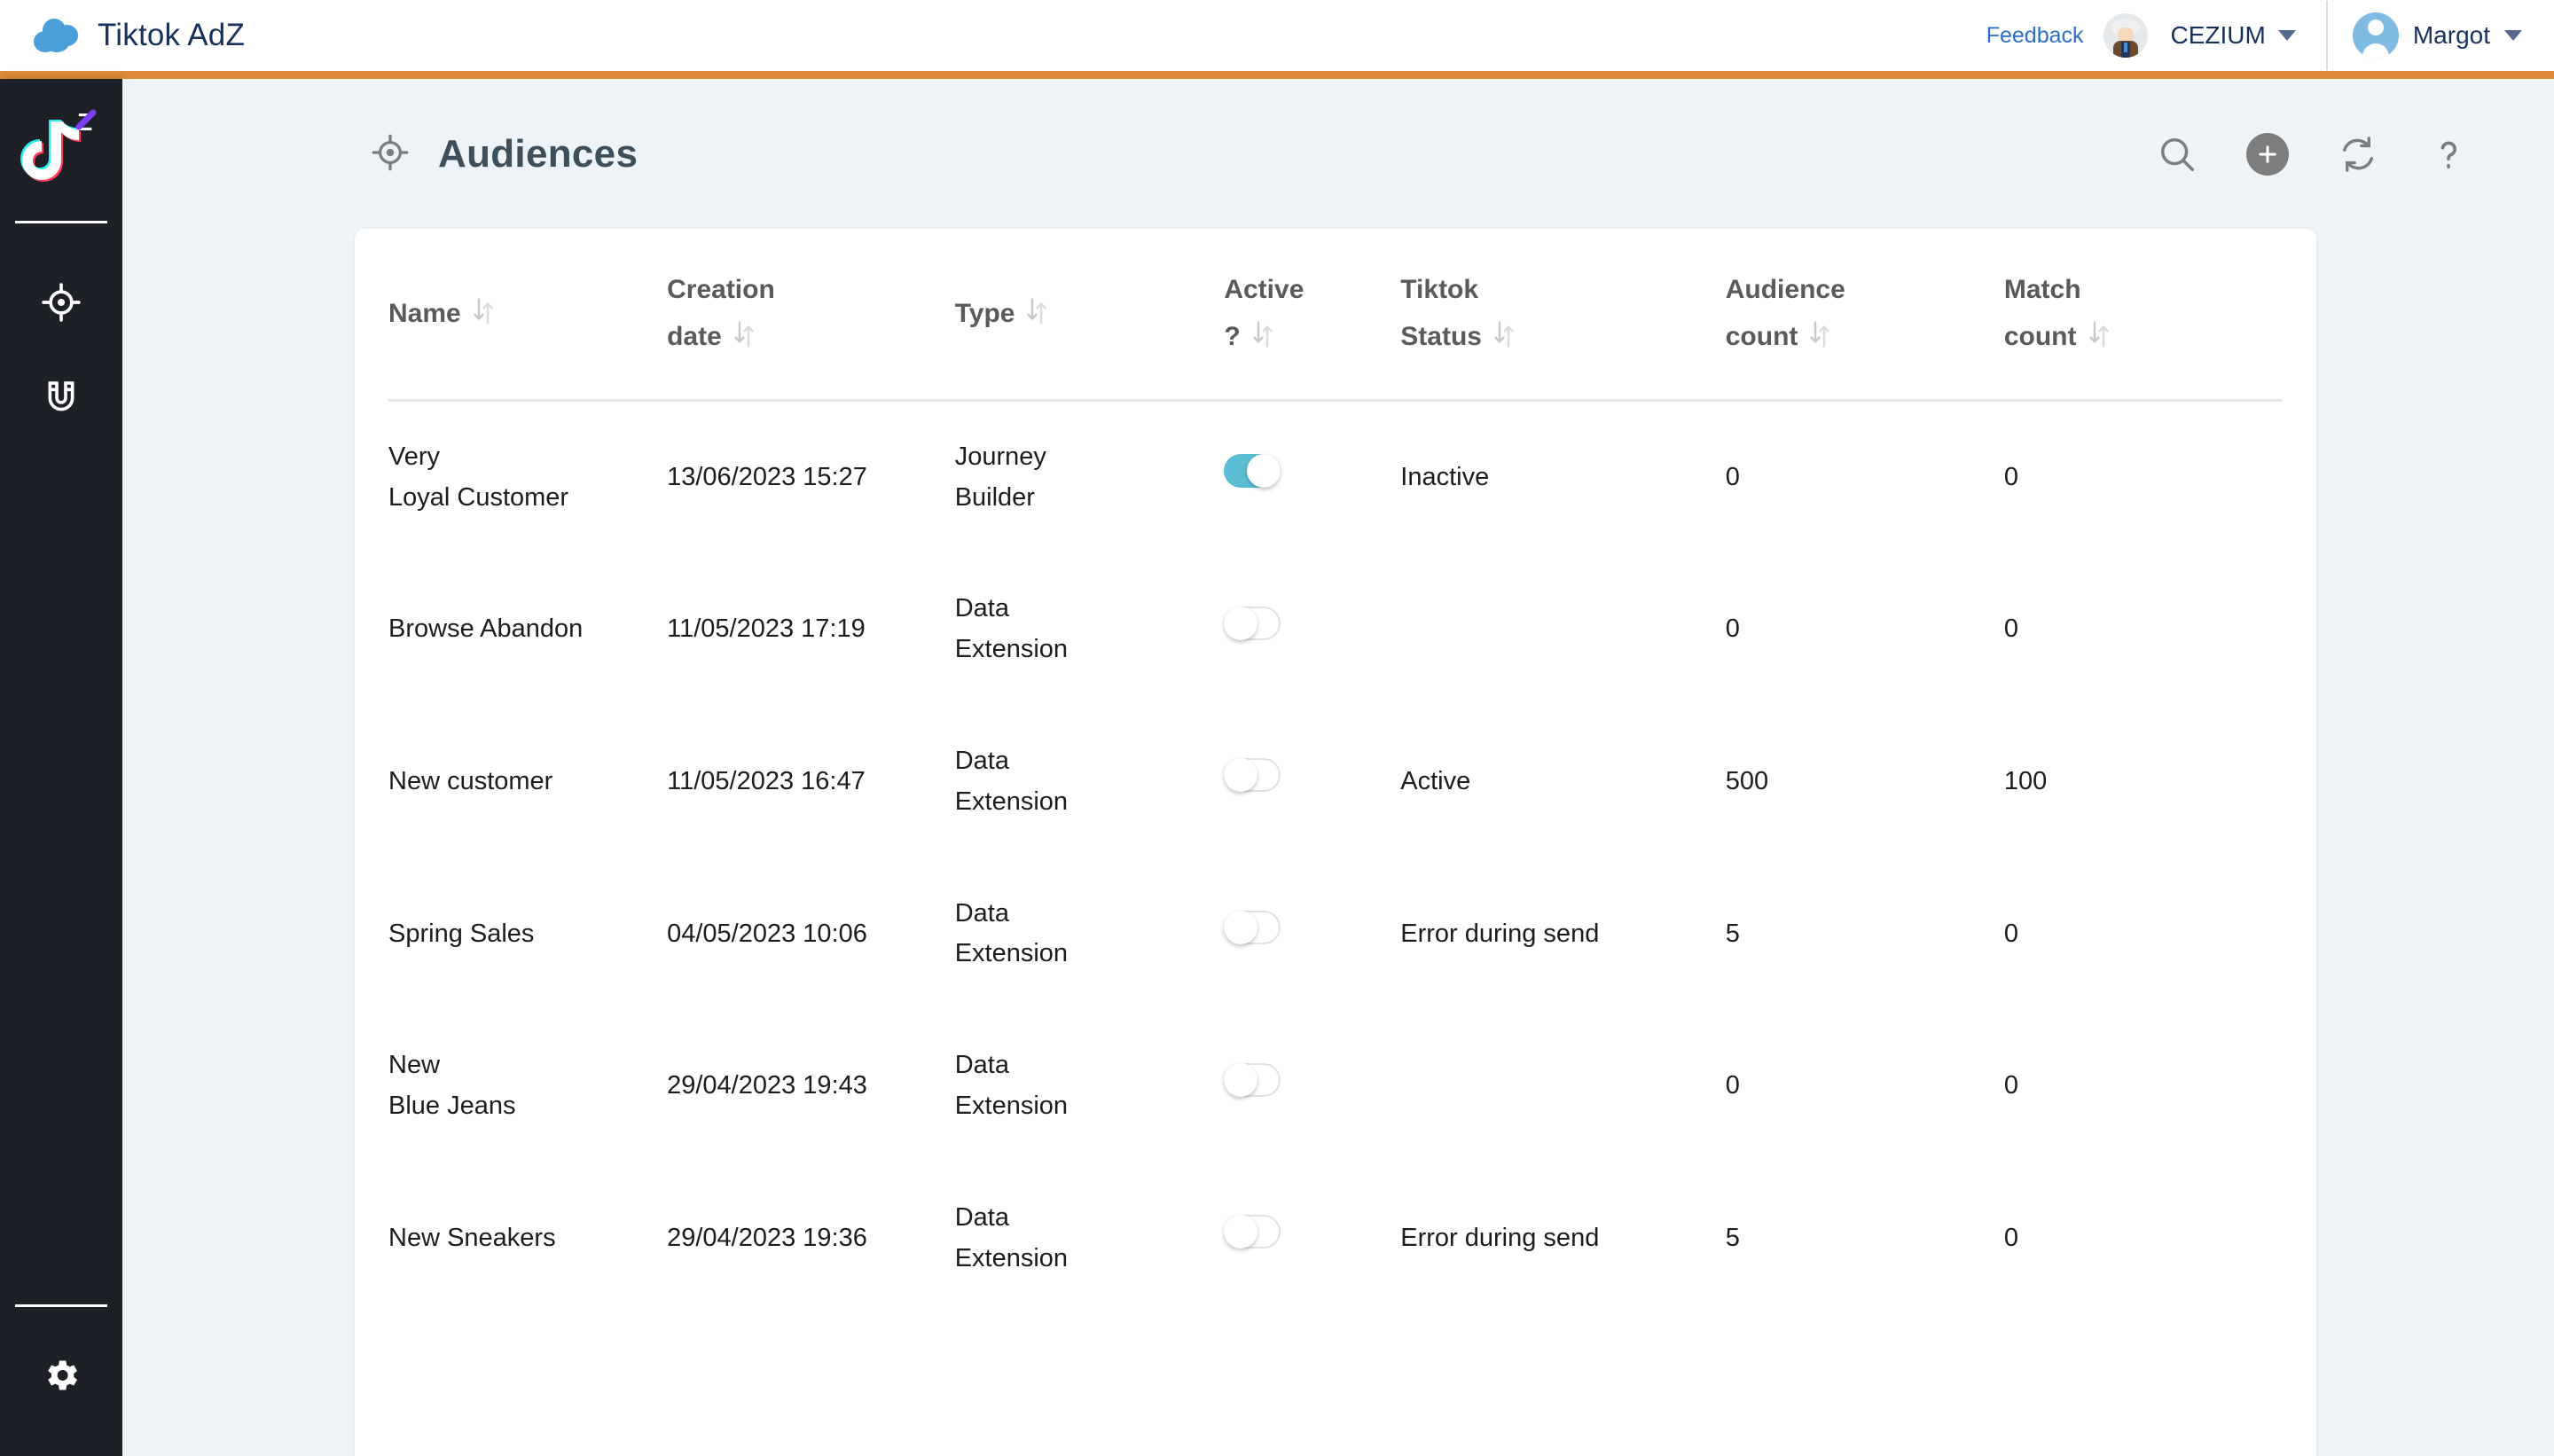 The height and width of the screenshot is (1456, 2554). What do you see at coordinates (1747, 780) in the screenshot?
I see `cell-audience_count: 500` at bounding box center [1747, 780].